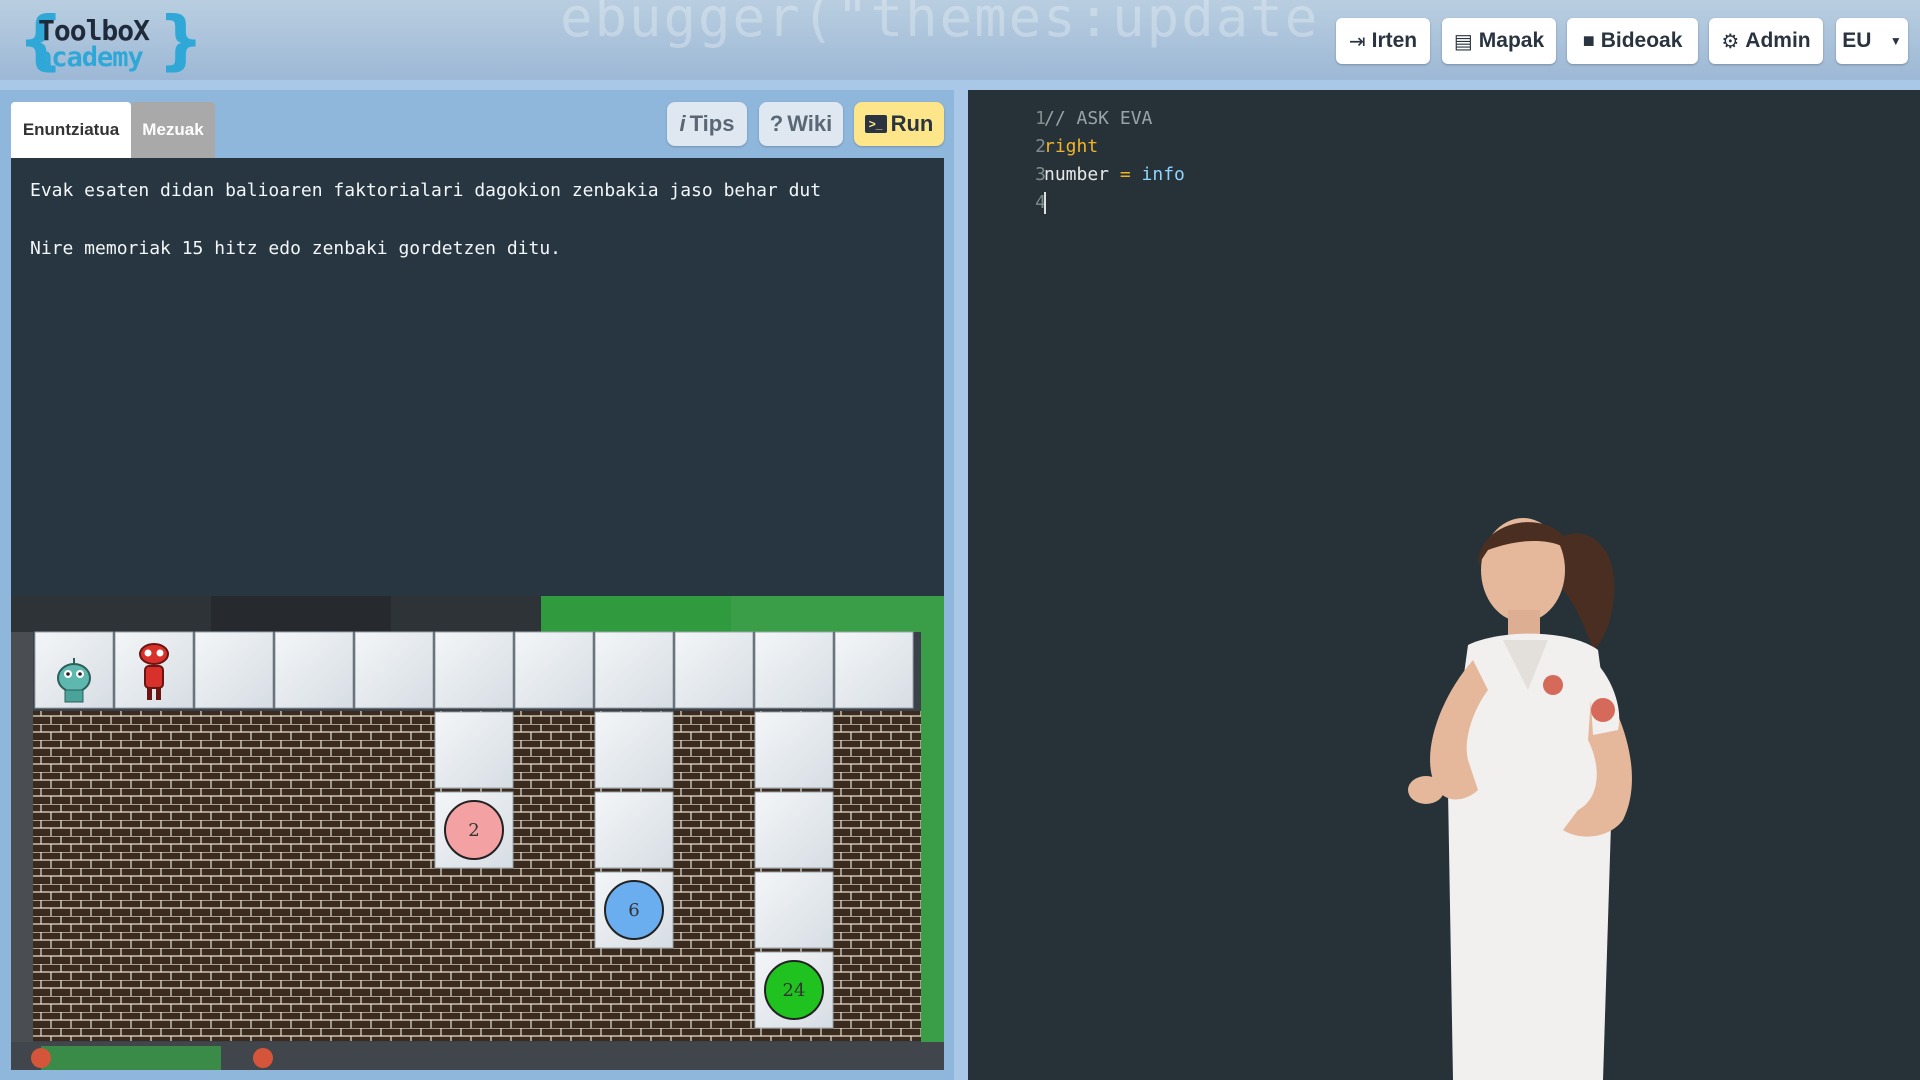  What do you see at coordinates (1357, 41) in the screenshot?
I see `sign-out-icon: ⇥` at bounding box center [1357, 41].